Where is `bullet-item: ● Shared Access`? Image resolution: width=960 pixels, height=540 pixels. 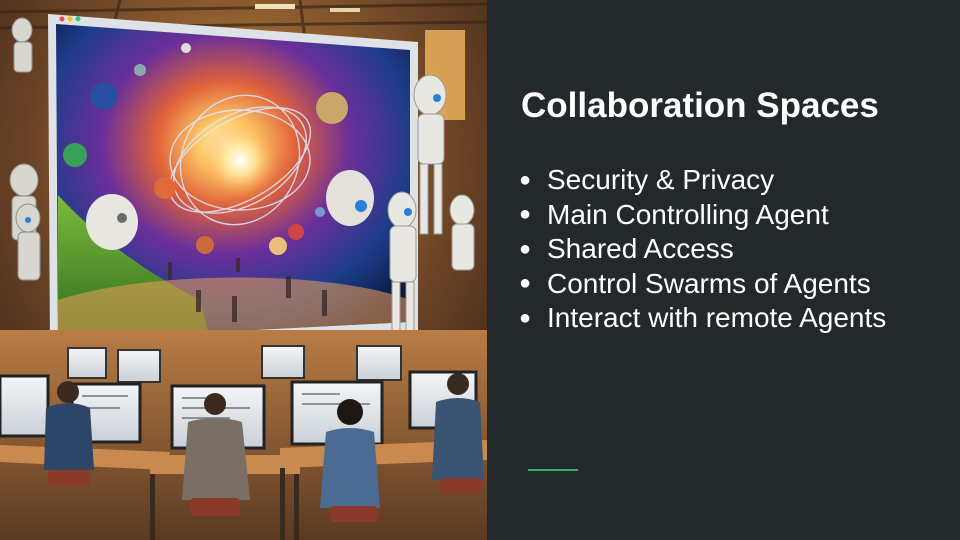
bullet-item: ● Shared Access is located at coordinates (694, 249).